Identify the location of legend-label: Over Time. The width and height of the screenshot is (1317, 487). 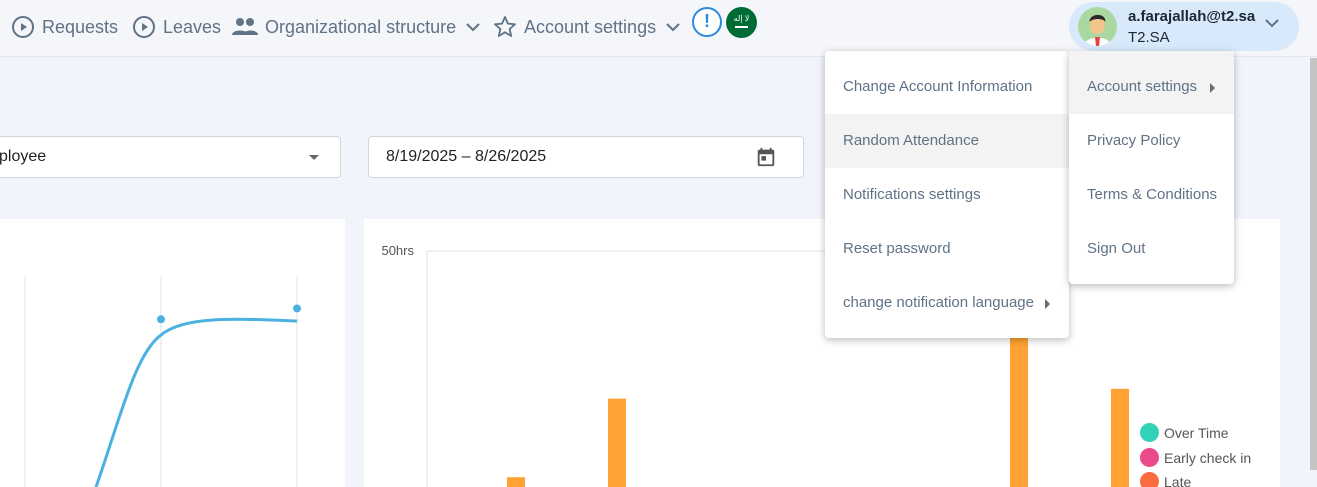
(1196, 432).